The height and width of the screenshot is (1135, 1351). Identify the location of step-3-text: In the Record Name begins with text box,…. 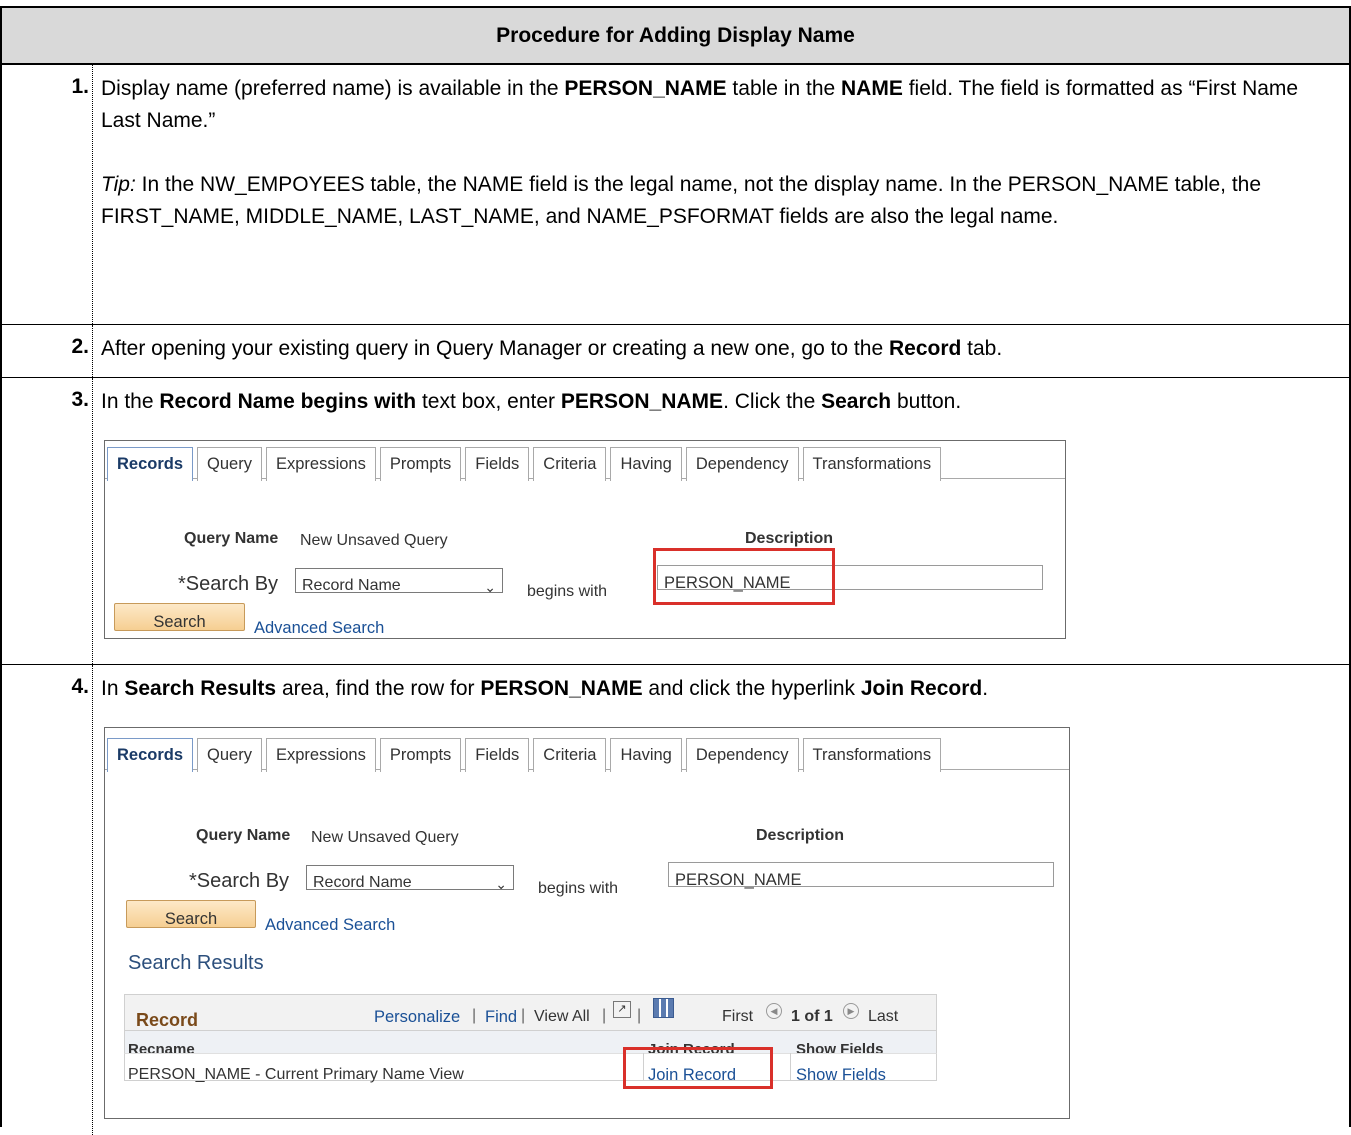
(531, 401).